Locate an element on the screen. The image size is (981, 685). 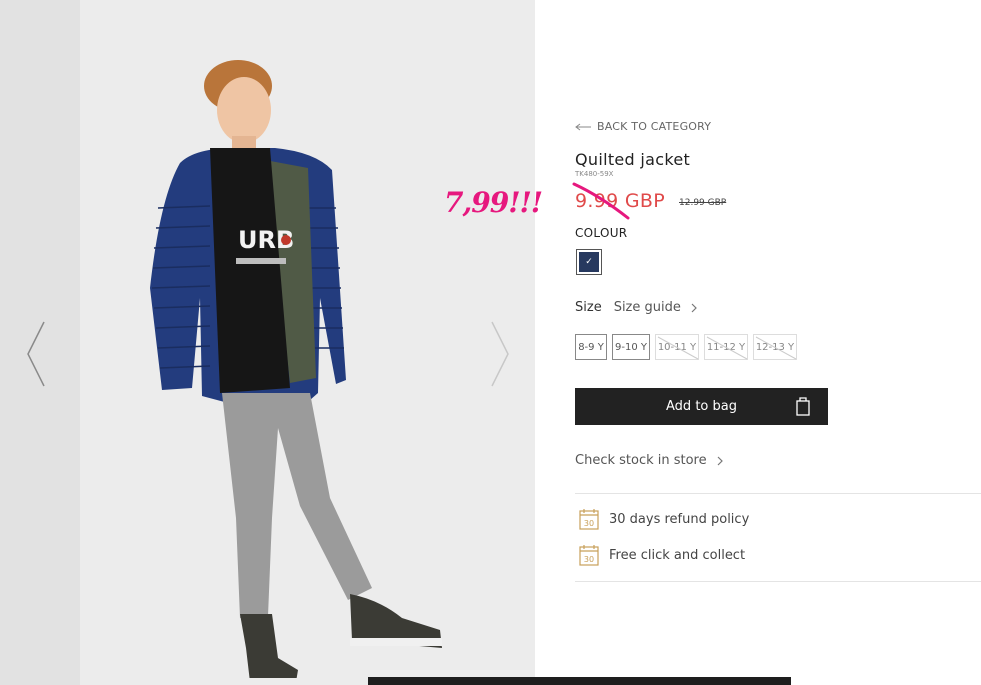
back-to-category-link: BACK TO CATEGORY is located at coordinates (643, 126).